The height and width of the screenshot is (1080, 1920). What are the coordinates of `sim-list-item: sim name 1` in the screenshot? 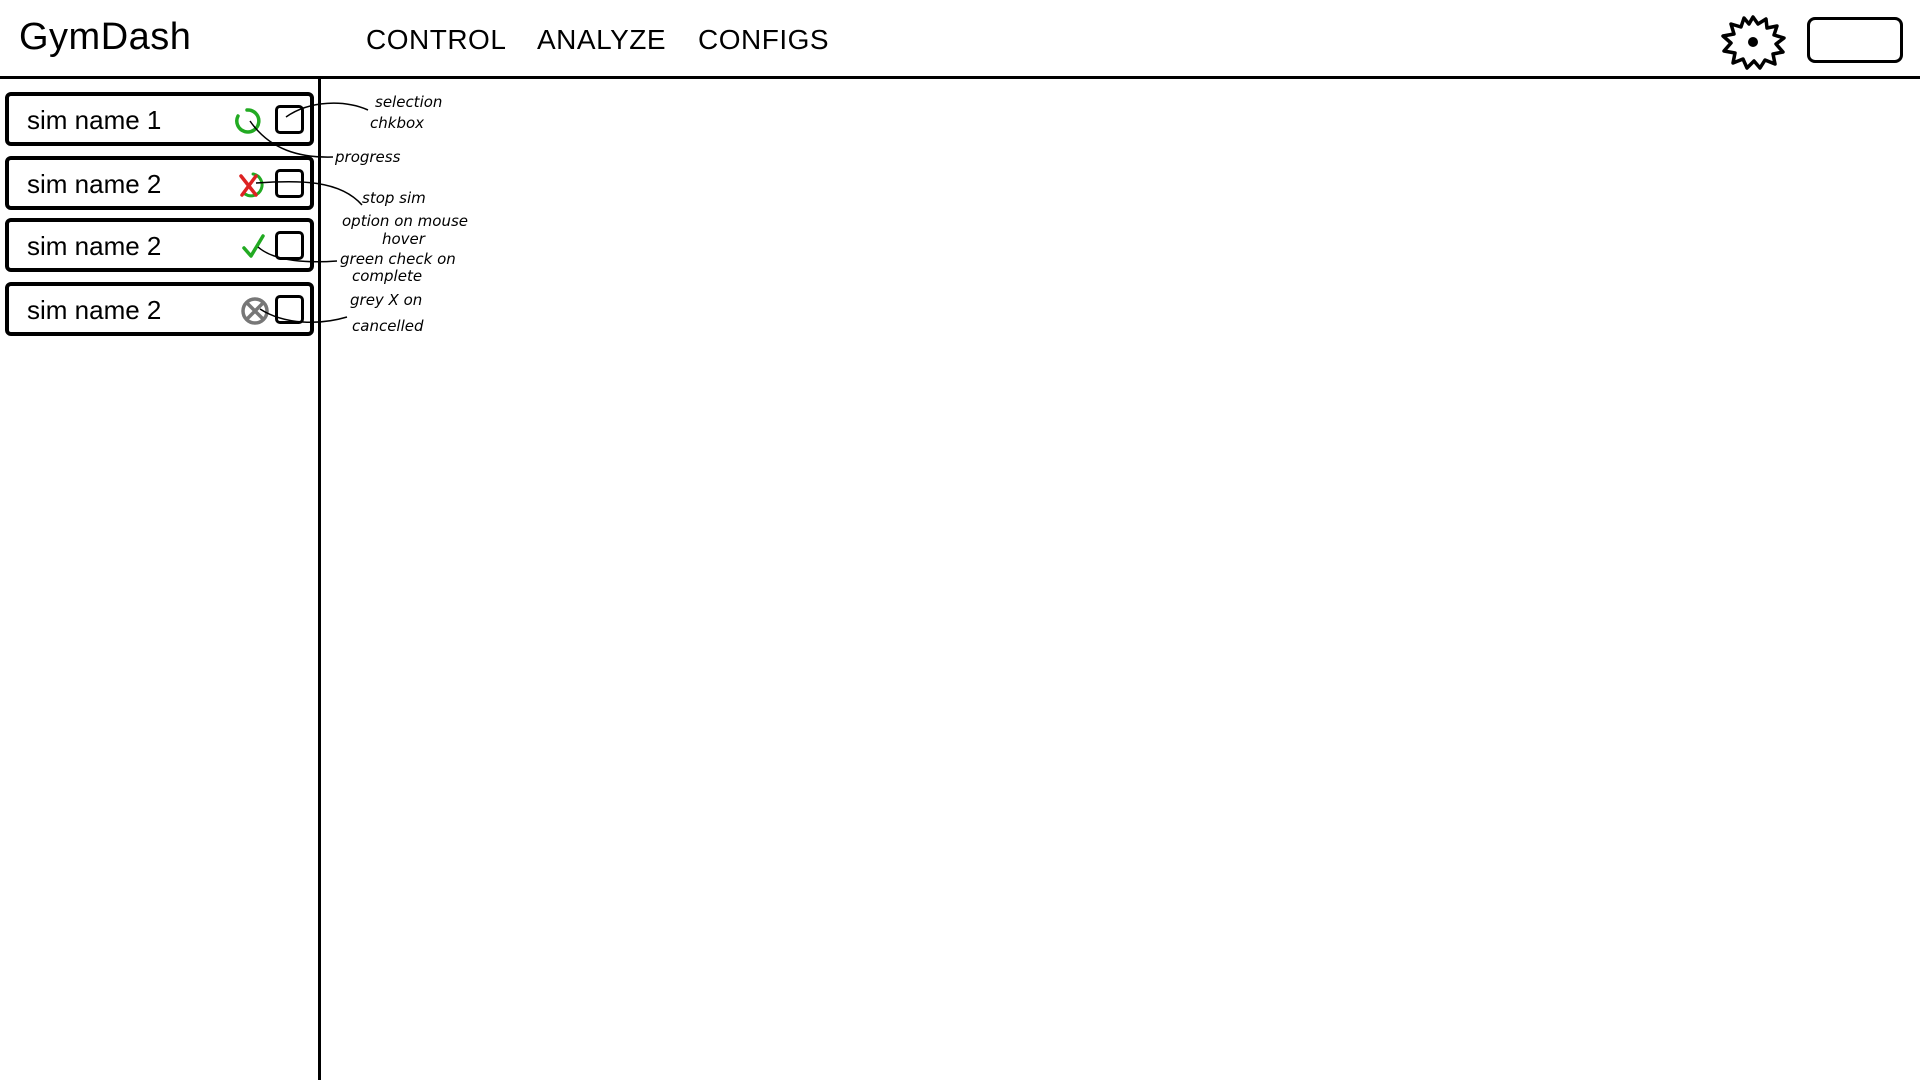 It's located at (159, 119).